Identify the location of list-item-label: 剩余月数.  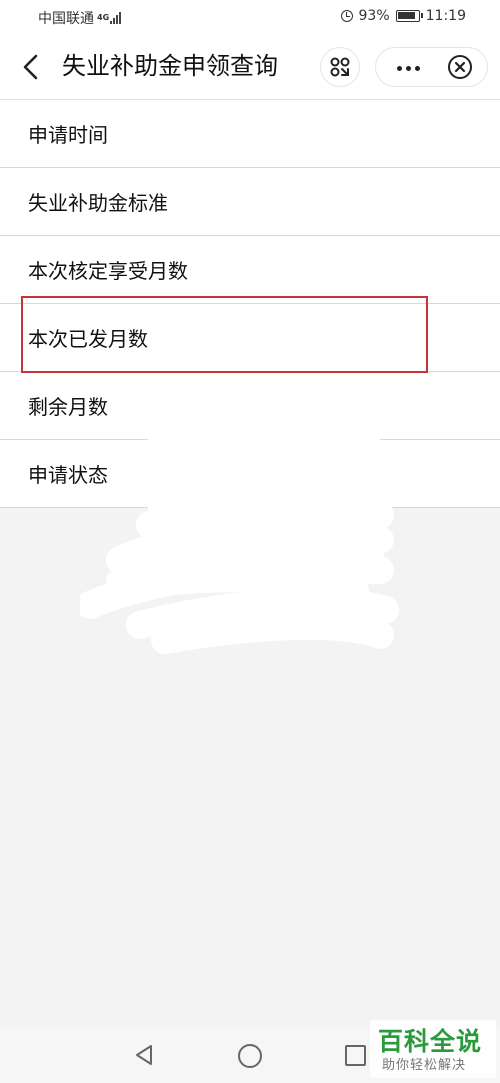
(68, 407).